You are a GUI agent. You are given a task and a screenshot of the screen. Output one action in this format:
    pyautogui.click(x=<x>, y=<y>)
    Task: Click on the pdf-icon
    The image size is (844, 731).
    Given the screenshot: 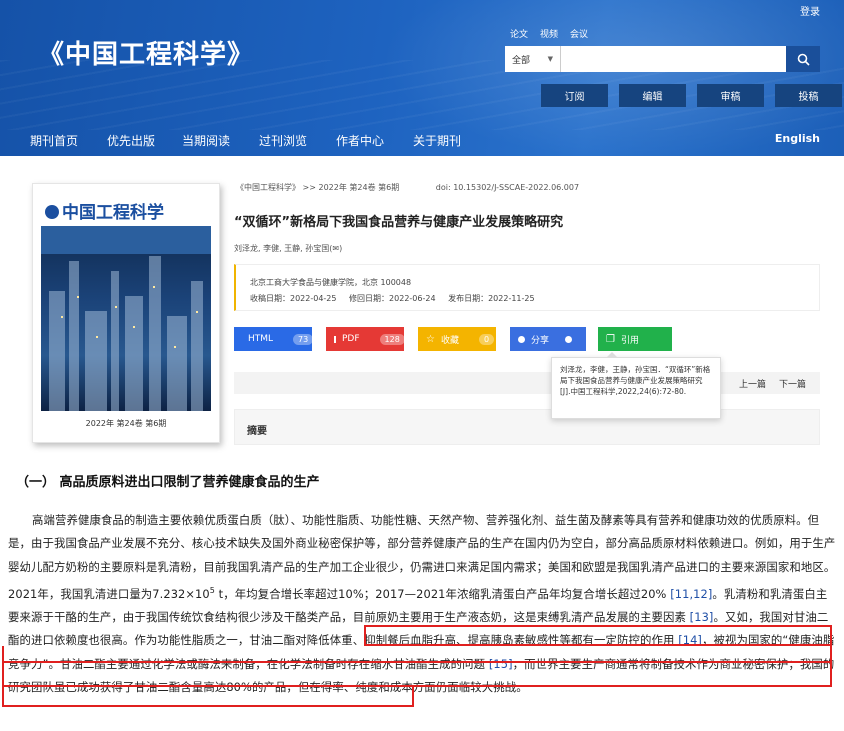 What is the action you would take?
    pyautogui.click(x=335, y=339)
    